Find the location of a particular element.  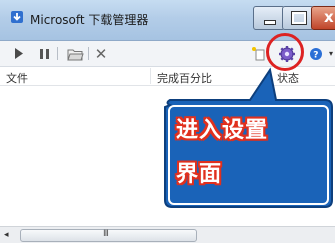

pause-button is located at coordinates (44, 53).